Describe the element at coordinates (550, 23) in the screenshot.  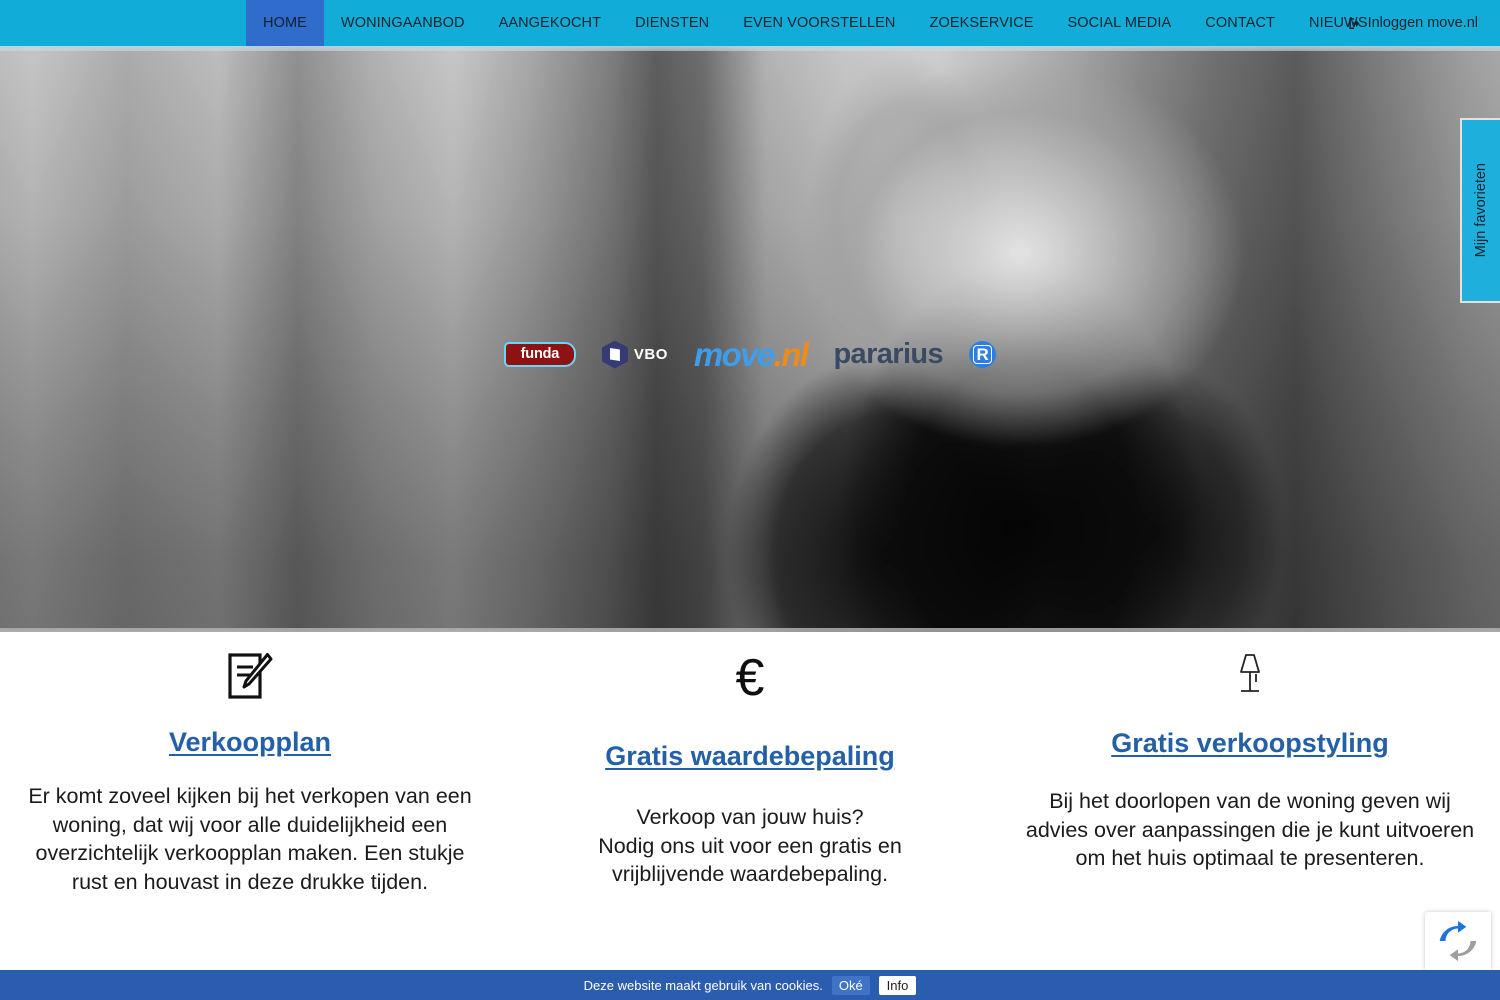
I see `nav-item-aangekocht: AANGEKOCHT` at that location.